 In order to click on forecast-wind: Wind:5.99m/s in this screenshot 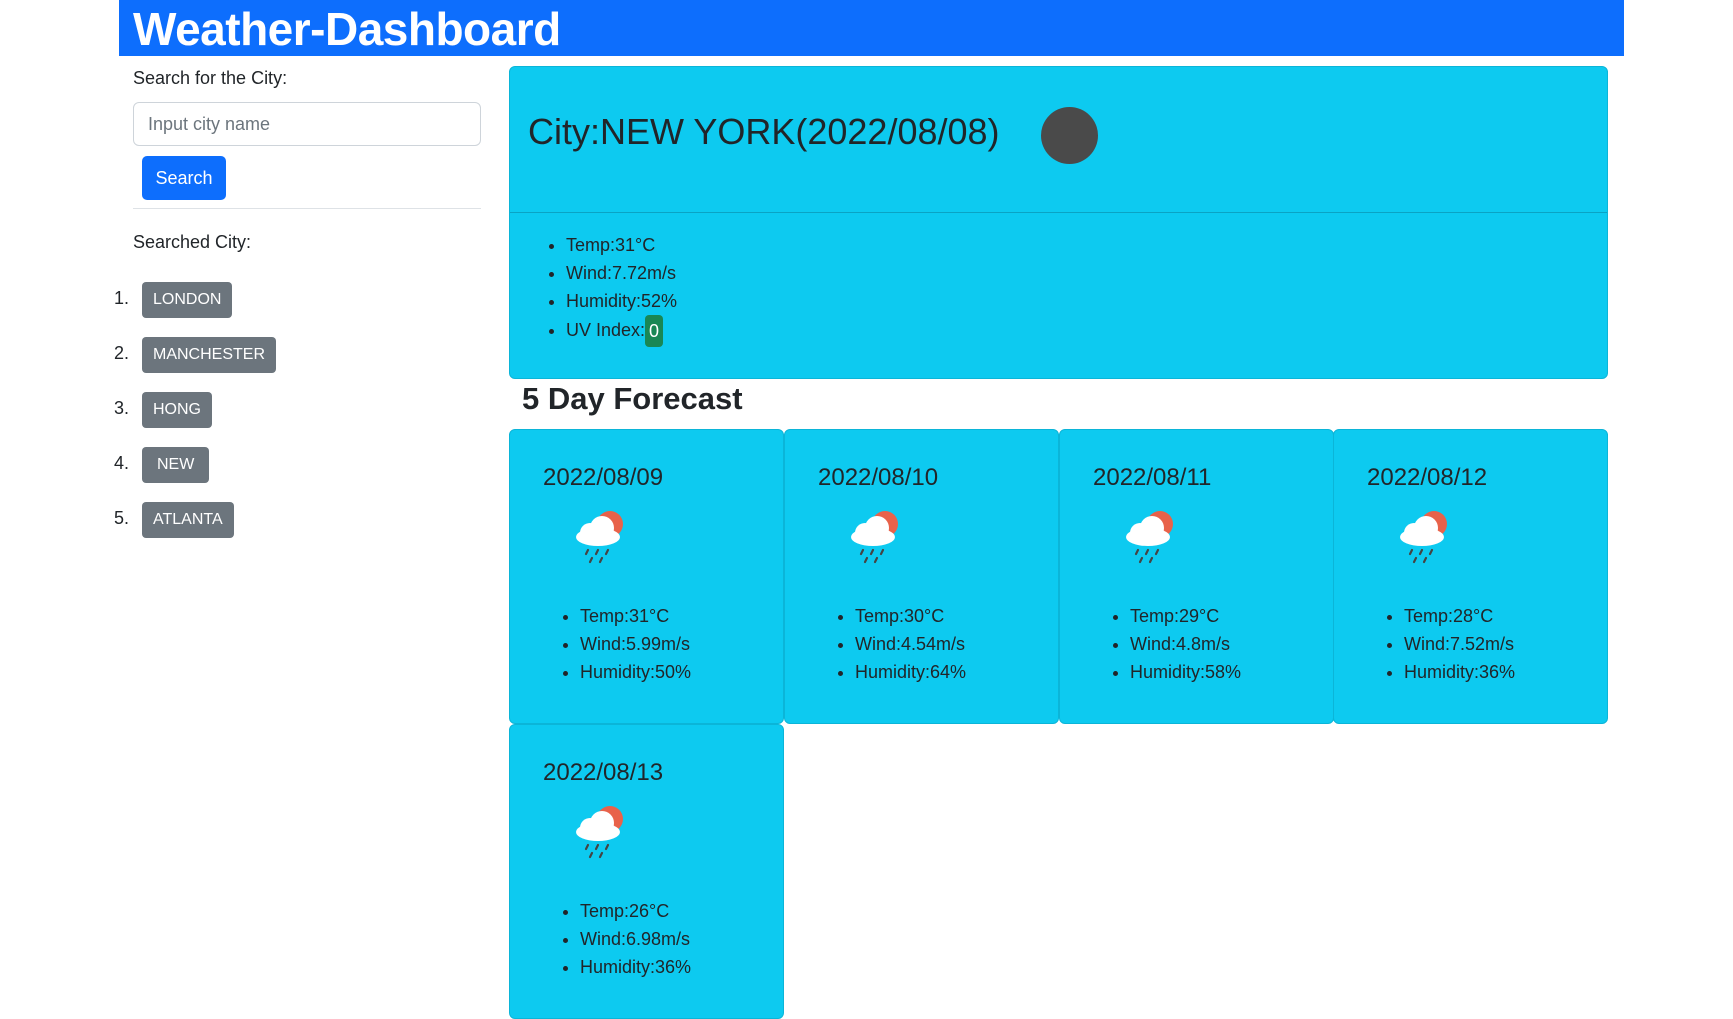, I will do `click(635, 644)`.